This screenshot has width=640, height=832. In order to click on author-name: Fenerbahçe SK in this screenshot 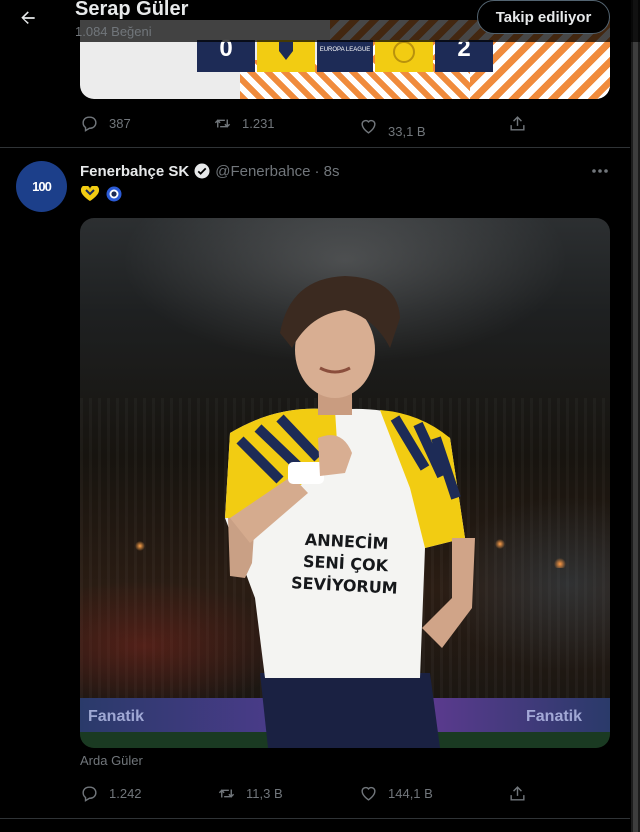, I will do `click(134, 171)`.